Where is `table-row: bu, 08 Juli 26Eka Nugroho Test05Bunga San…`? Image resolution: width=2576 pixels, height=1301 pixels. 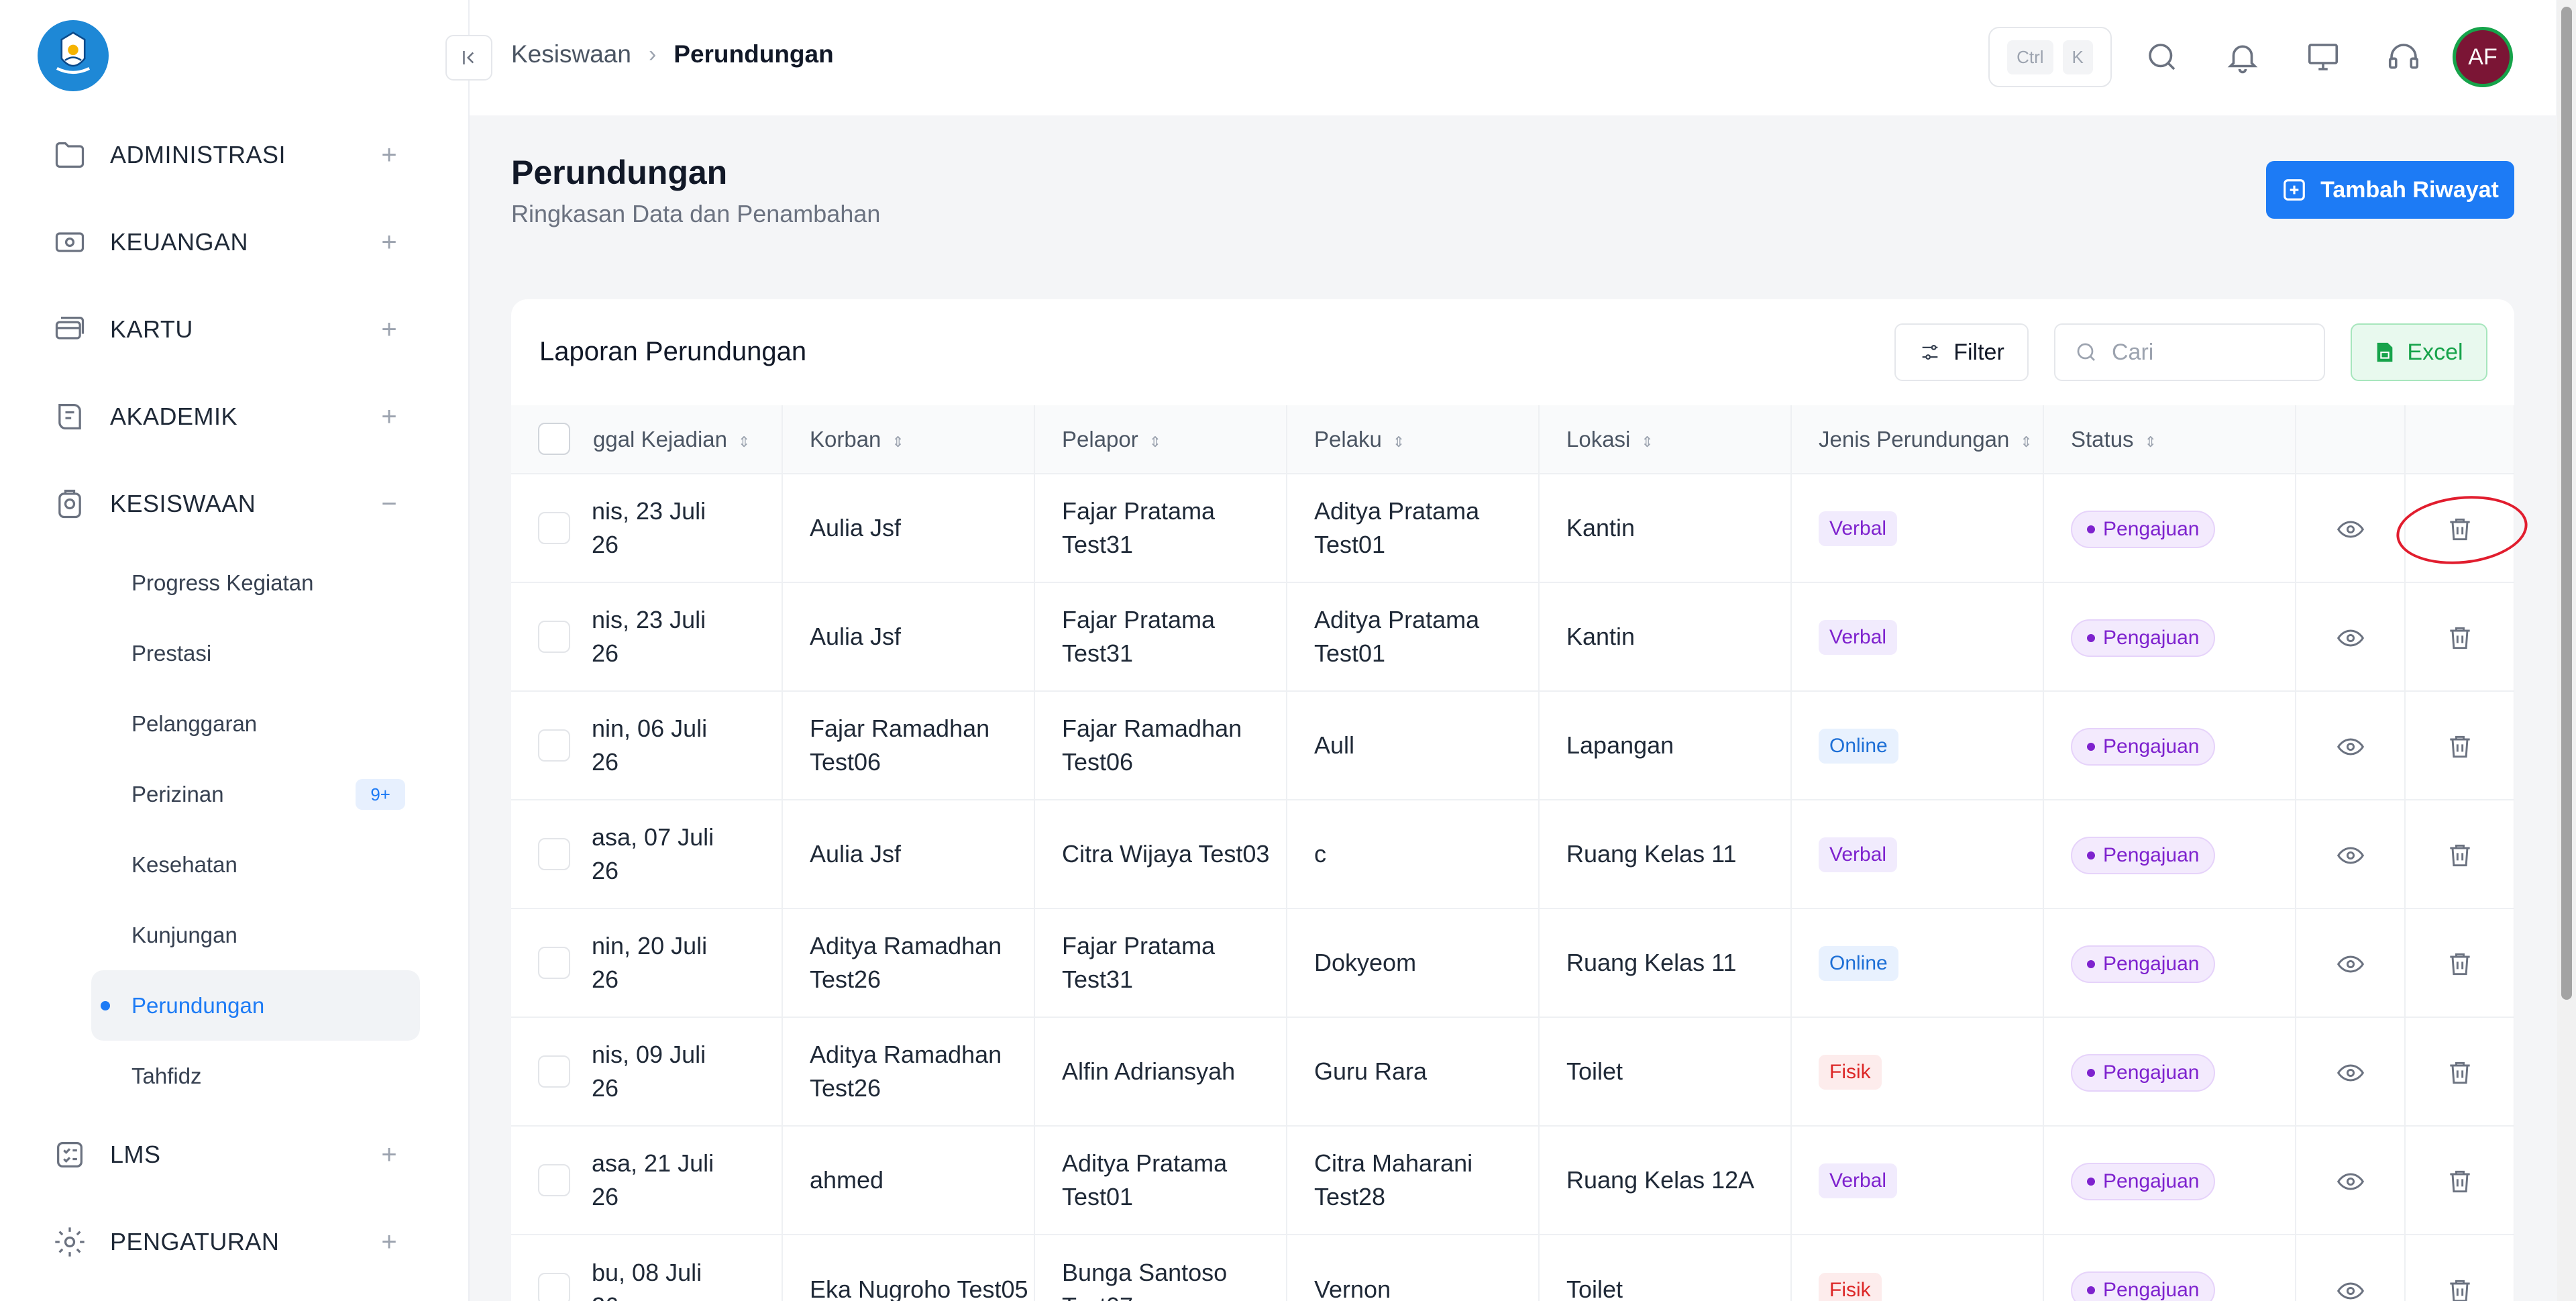
table-row: bu, 08 Juli 26Eka Nugroho Test05Bunga San… is located at coordinates (1512, 1268).